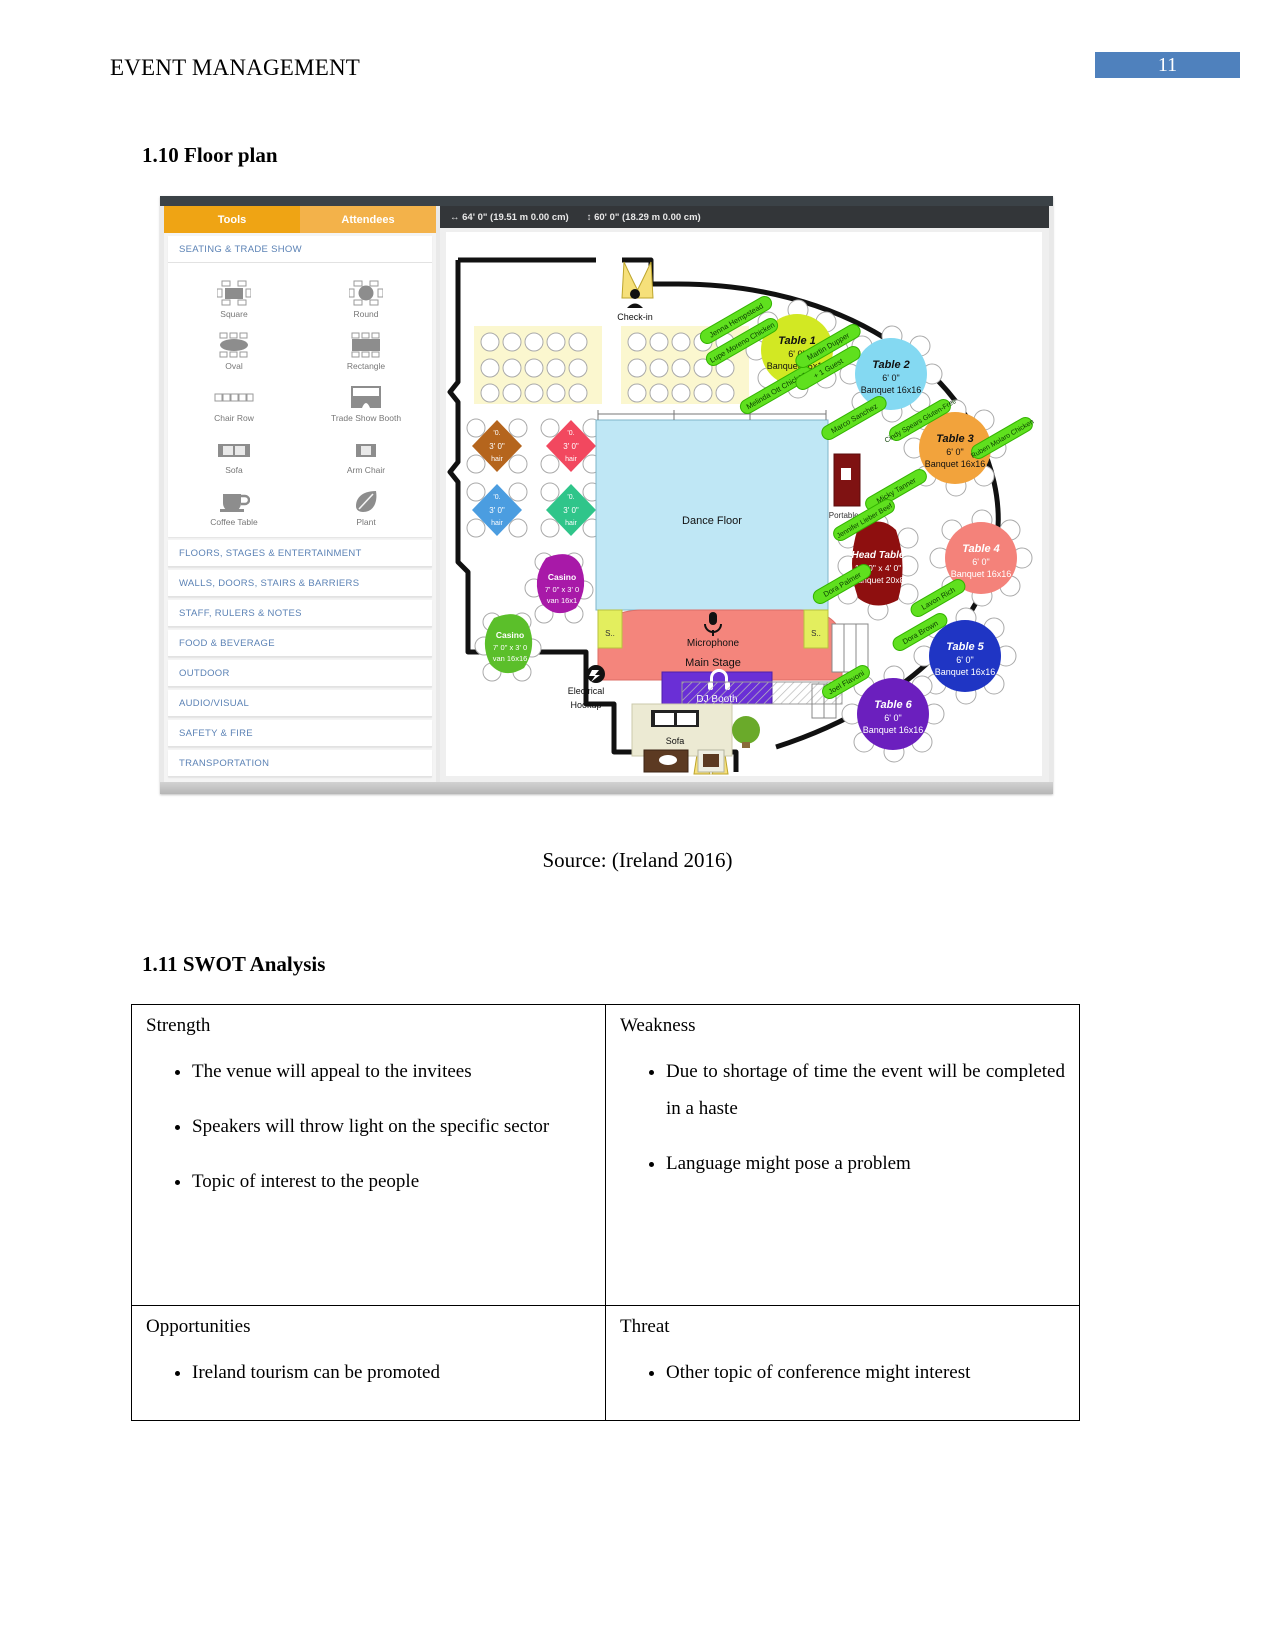 This screenshot has width=1275, height=1650. What do you see at coordinates (610, 633) in the screenshot?
I see `svg-text: S..` at bounding box center [610, 633].